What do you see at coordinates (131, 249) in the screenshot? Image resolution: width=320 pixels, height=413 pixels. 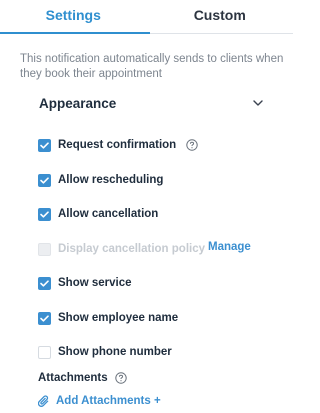 I see `option-label: Display cancellation policy` at bounding box center [131, 249].